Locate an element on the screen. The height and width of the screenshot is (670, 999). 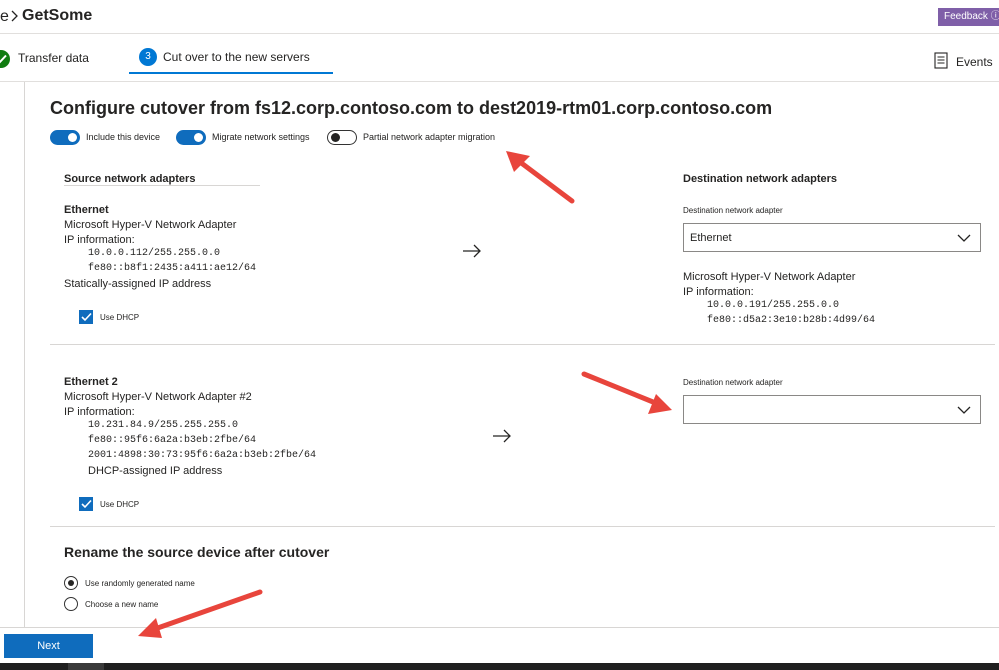
nav-rail-divider is located at coordinates (24, 354).